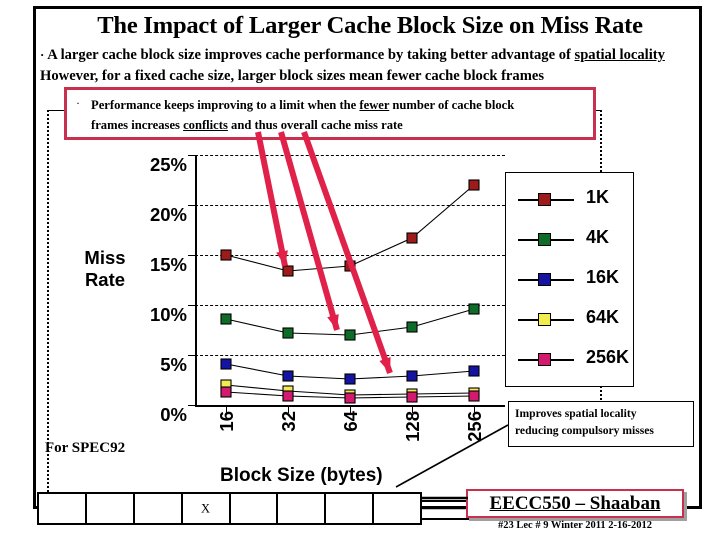 This screenshot has height=540, width=720. I want to click on legend-item-64K: 64K, so click(570, 319).